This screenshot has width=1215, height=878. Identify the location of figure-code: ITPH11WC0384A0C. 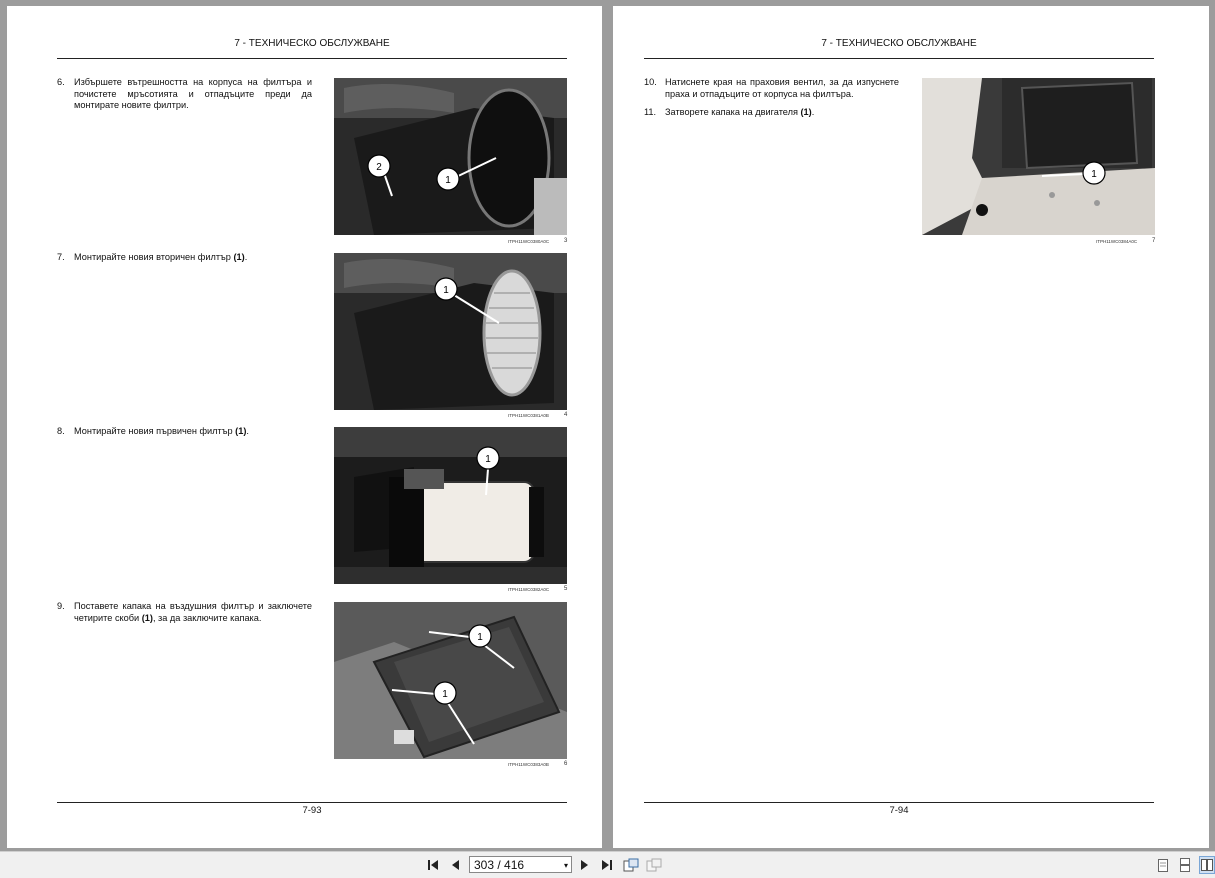
(1117, 241).